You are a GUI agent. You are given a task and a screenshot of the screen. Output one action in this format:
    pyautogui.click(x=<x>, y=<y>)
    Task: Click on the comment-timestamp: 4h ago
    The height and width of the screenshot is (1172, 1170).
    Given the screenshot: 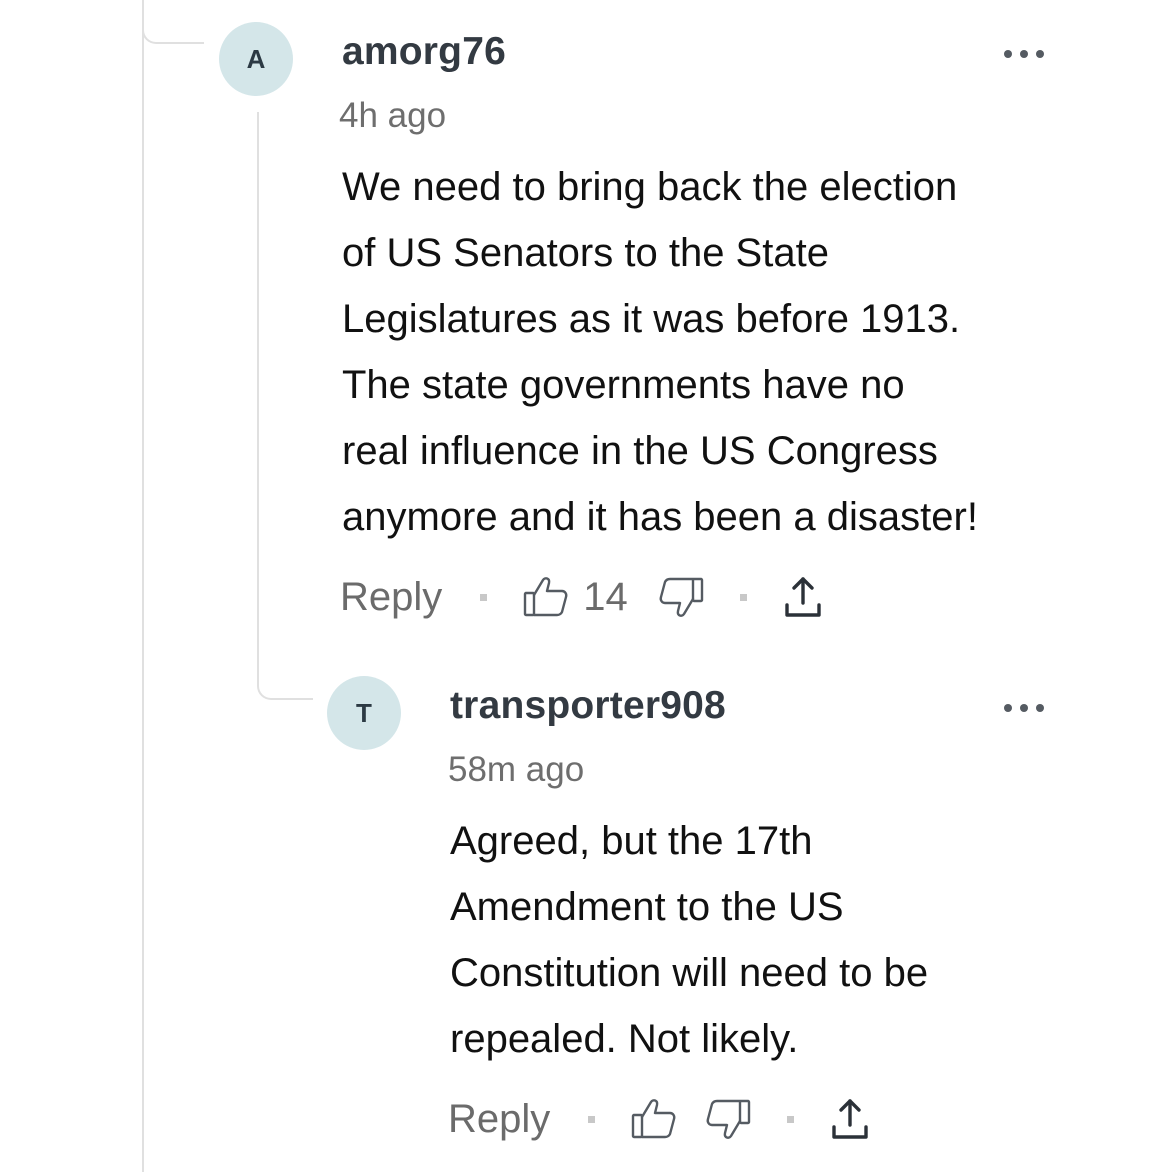 What is the action you would take?
    pyautogui.click(x=393, y=115)
    